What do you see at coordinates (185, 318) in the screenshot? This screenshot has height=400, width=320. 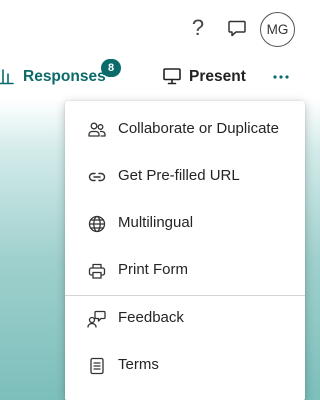 I see `menu-item-feedback: Feedback` at bounding box center [185, 318].